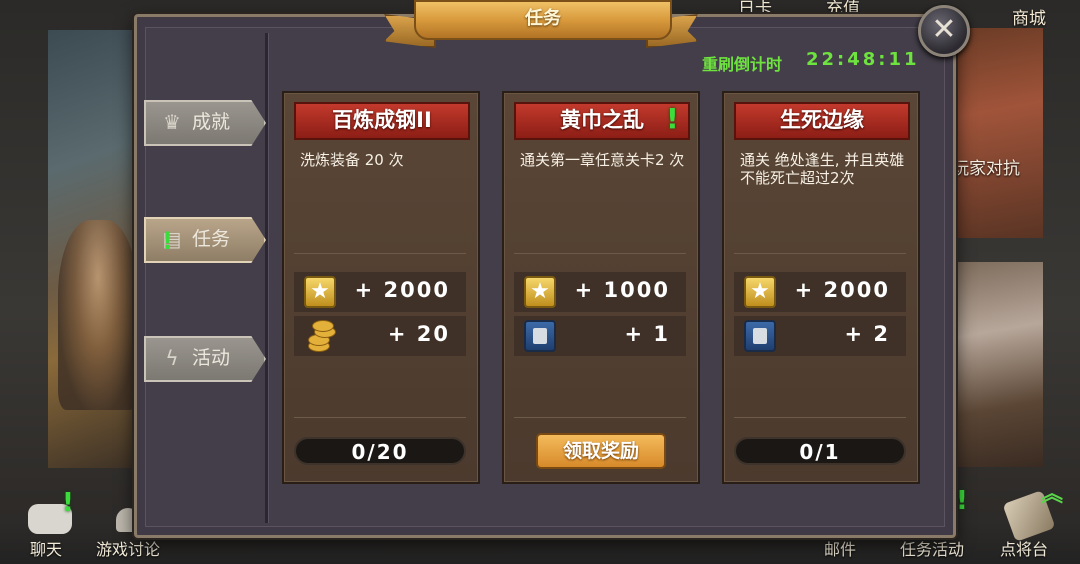  I want to click on claim-reward-button: 领取奖励, so click(601, 451).